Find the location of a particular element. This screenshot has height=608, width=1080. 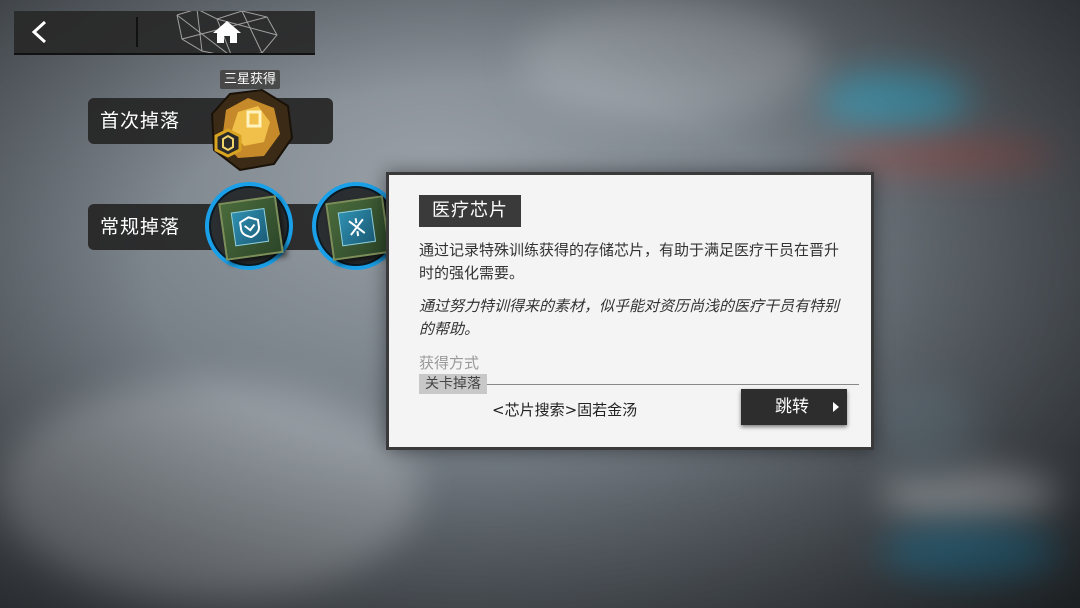

medic-chip-image is located at coordinates (358, 228).